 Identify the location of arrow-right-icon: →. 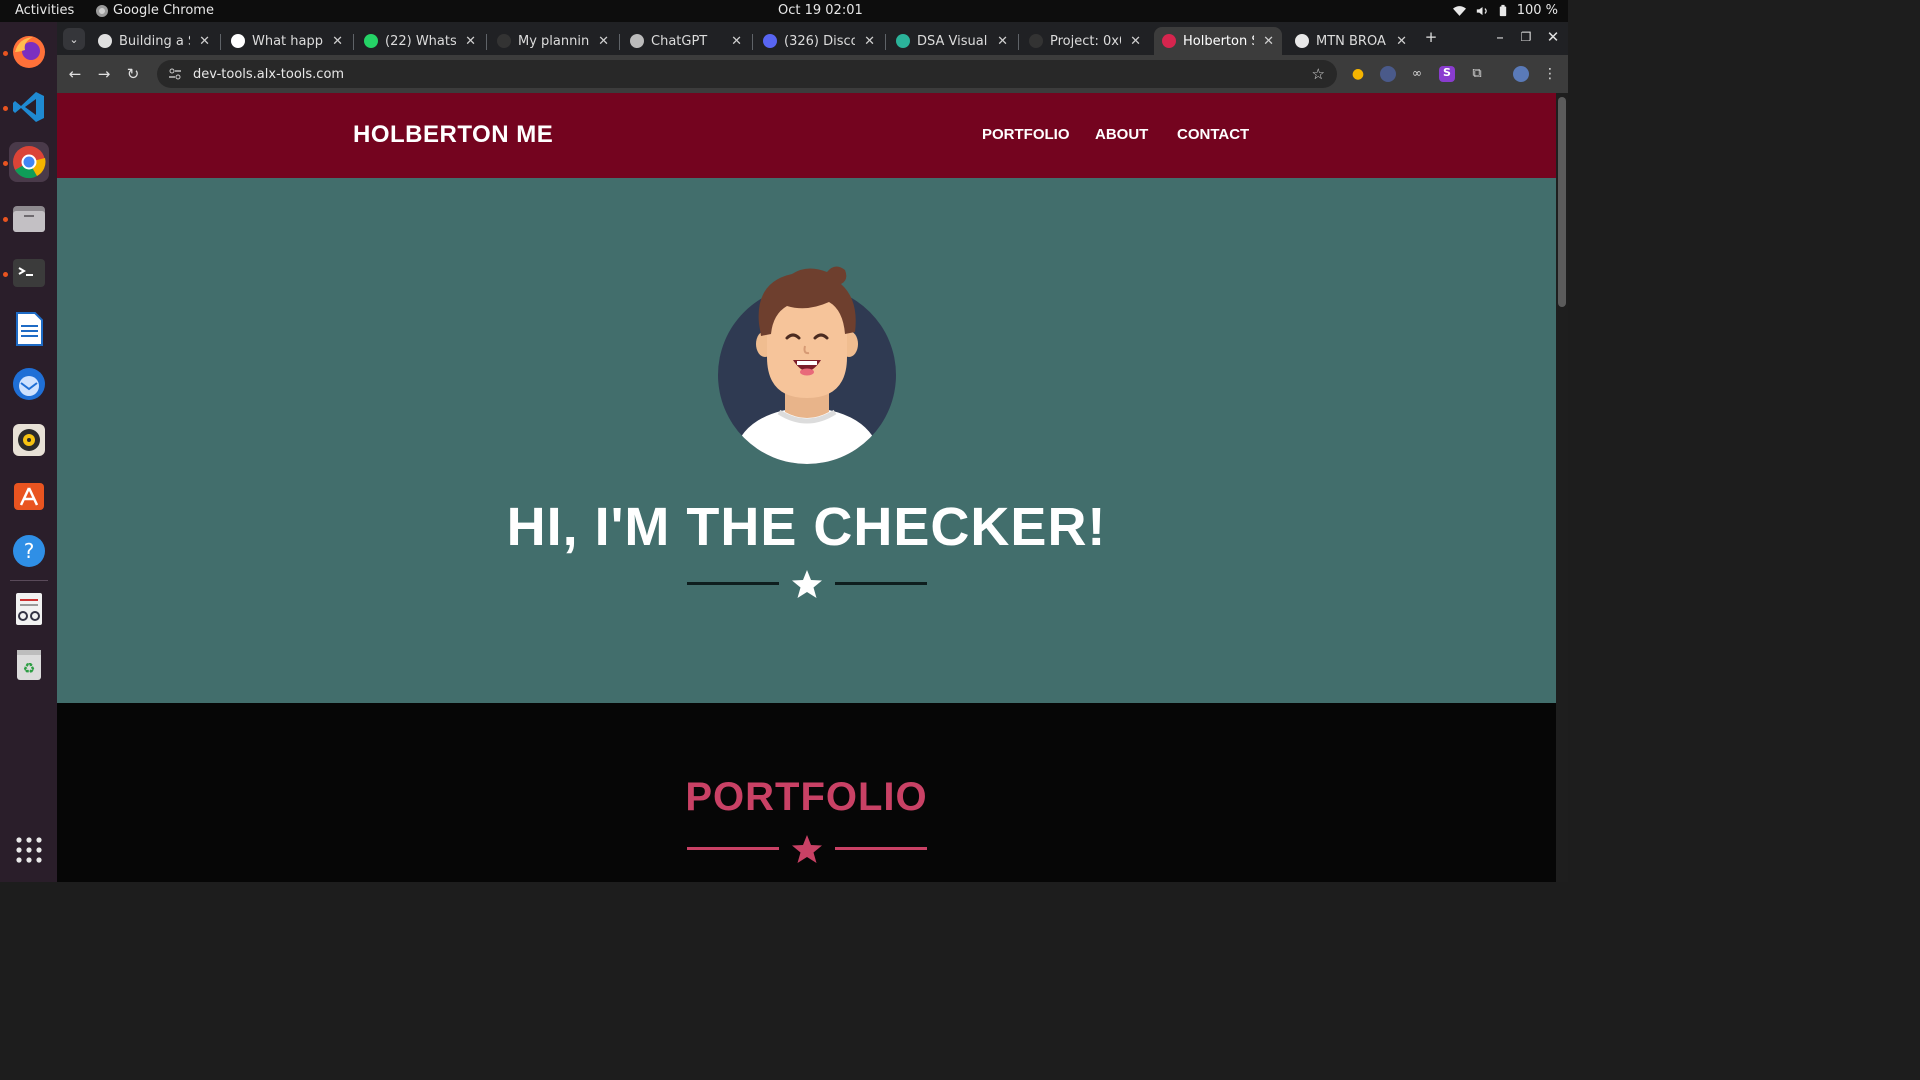
(104, 74).